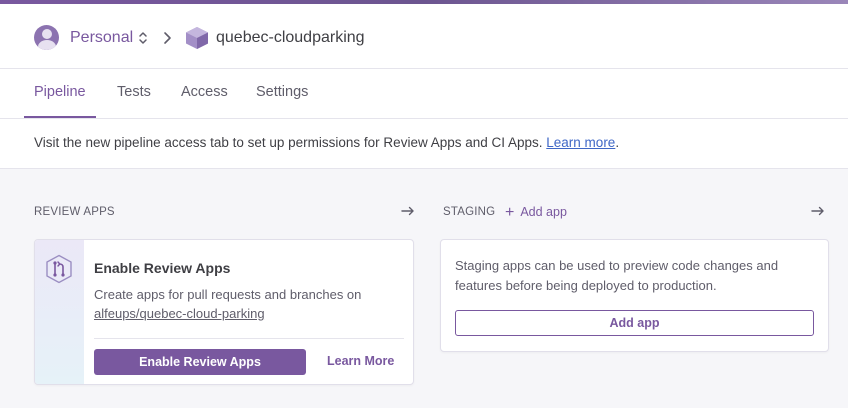 Image resolution: width=848 pixels, height=408 pixels. What do you see at coordinates (282, 92) in the screenshot?
I see `tab-settings: Settings` at bounding box center [282, 92].